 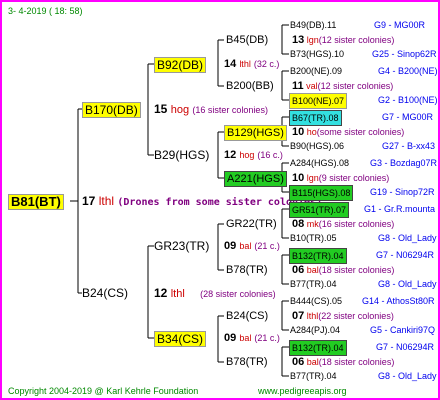 I want to click on g4-rbot-4: G19 - Sinop72R, so click(x=402, y=192).